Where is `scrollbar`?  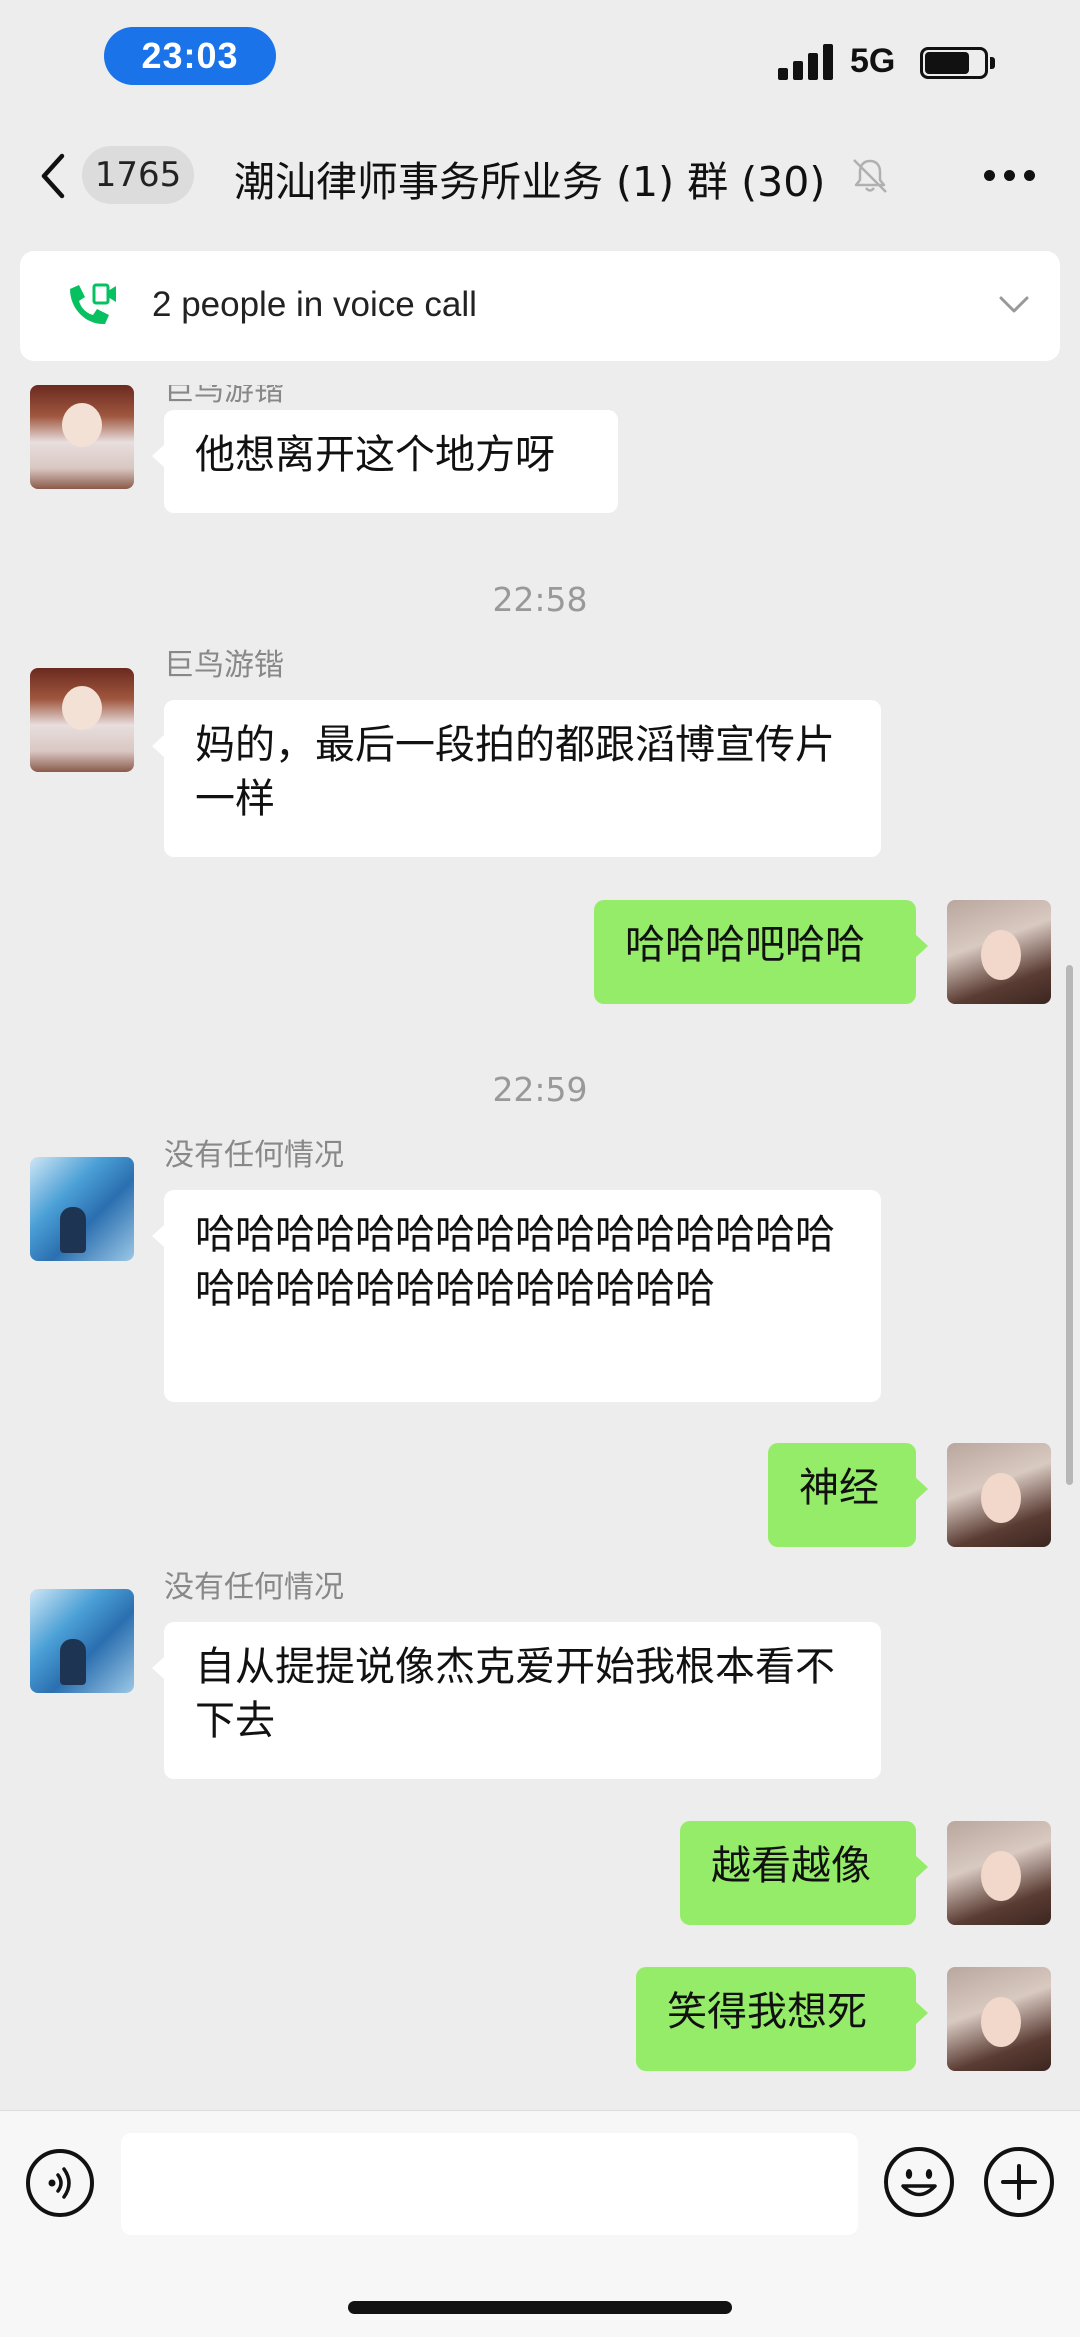 scrollbar is located at coordinates (1069, 1225).